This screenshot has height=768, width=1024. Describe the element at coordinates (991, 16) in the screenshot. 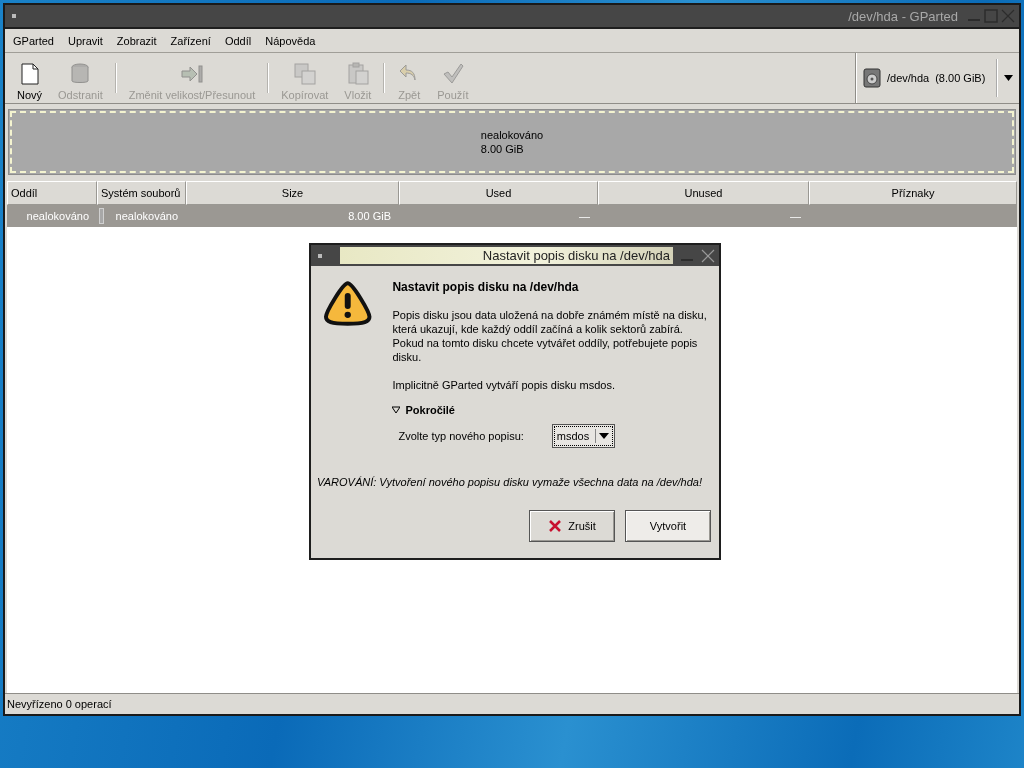

I see `maximize-icon` at that location.